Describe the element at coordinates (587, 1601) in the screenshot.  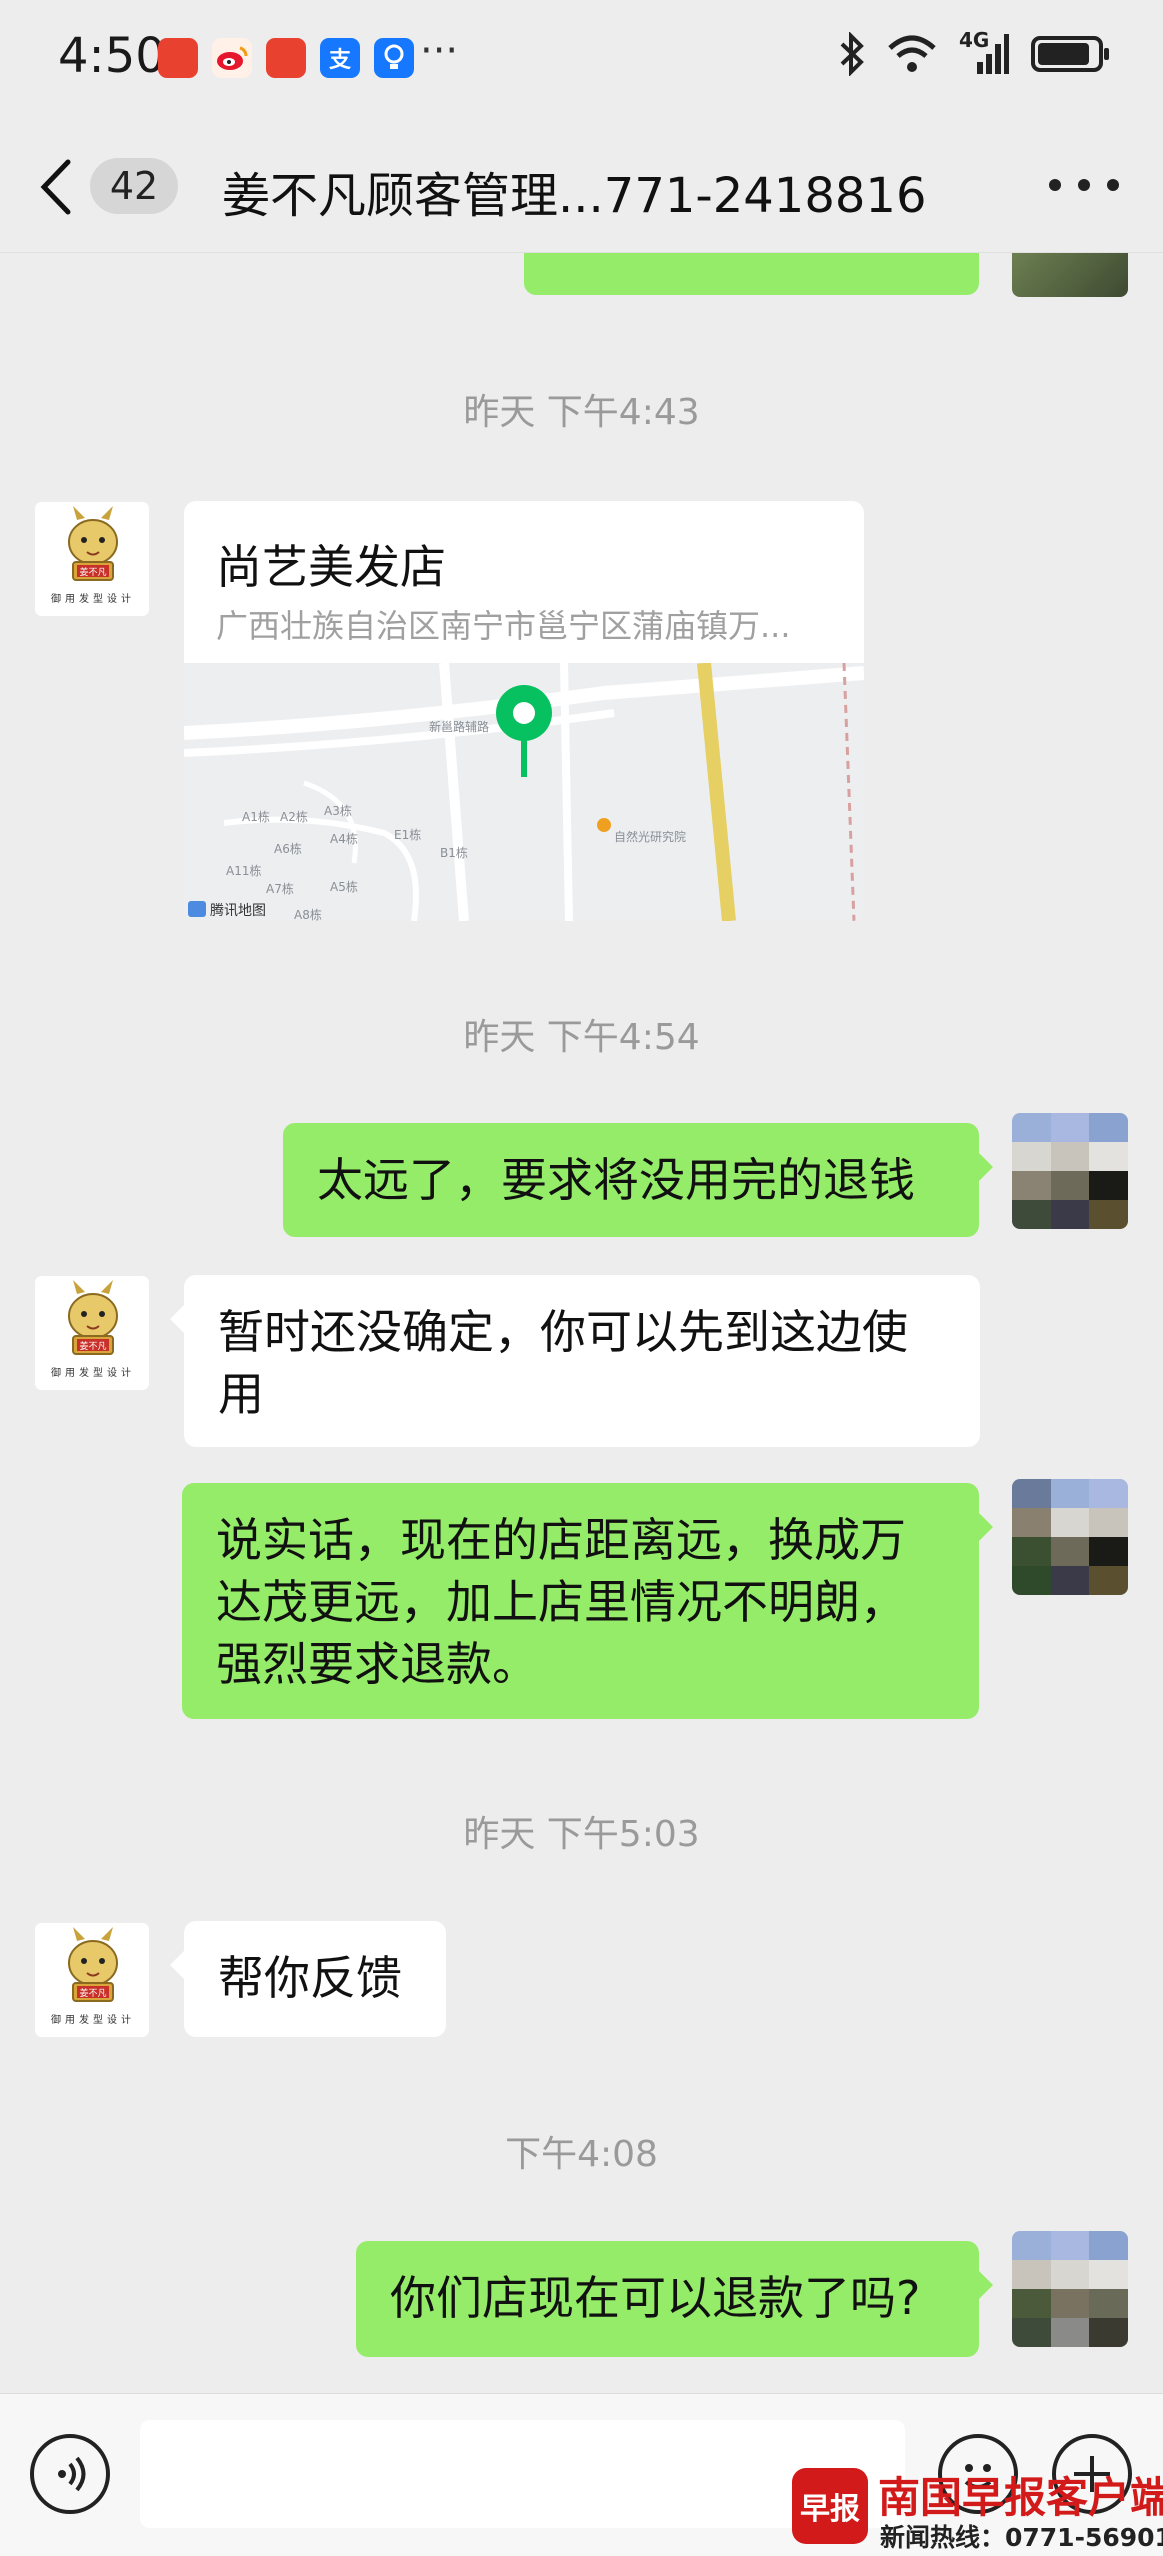
I see `message-bubble-outgoing: 说实话，现在的店距离远，换成万达茂更远，加上店里情况不明朗，强烈要求退款。` at that location.